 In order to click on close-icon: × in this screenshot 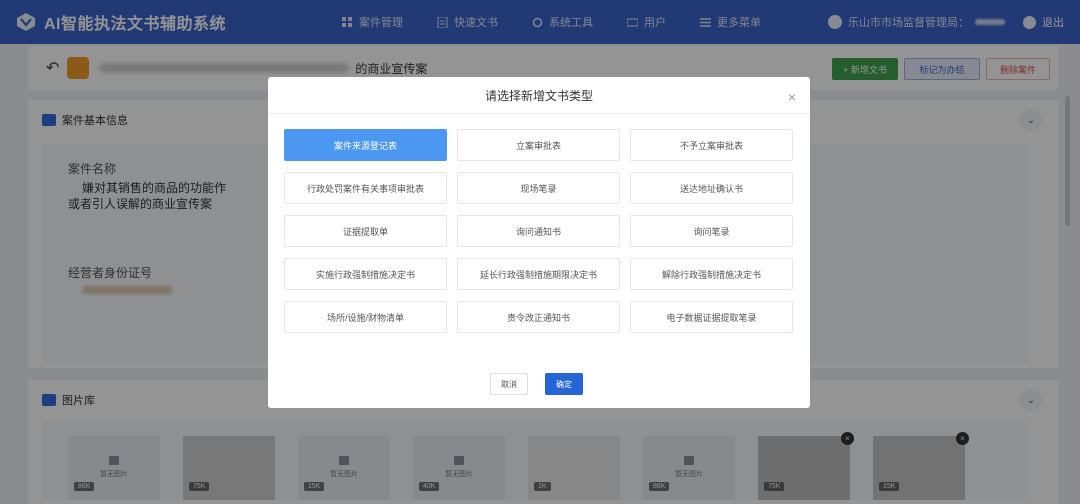, I will do `click(792, 97)`.